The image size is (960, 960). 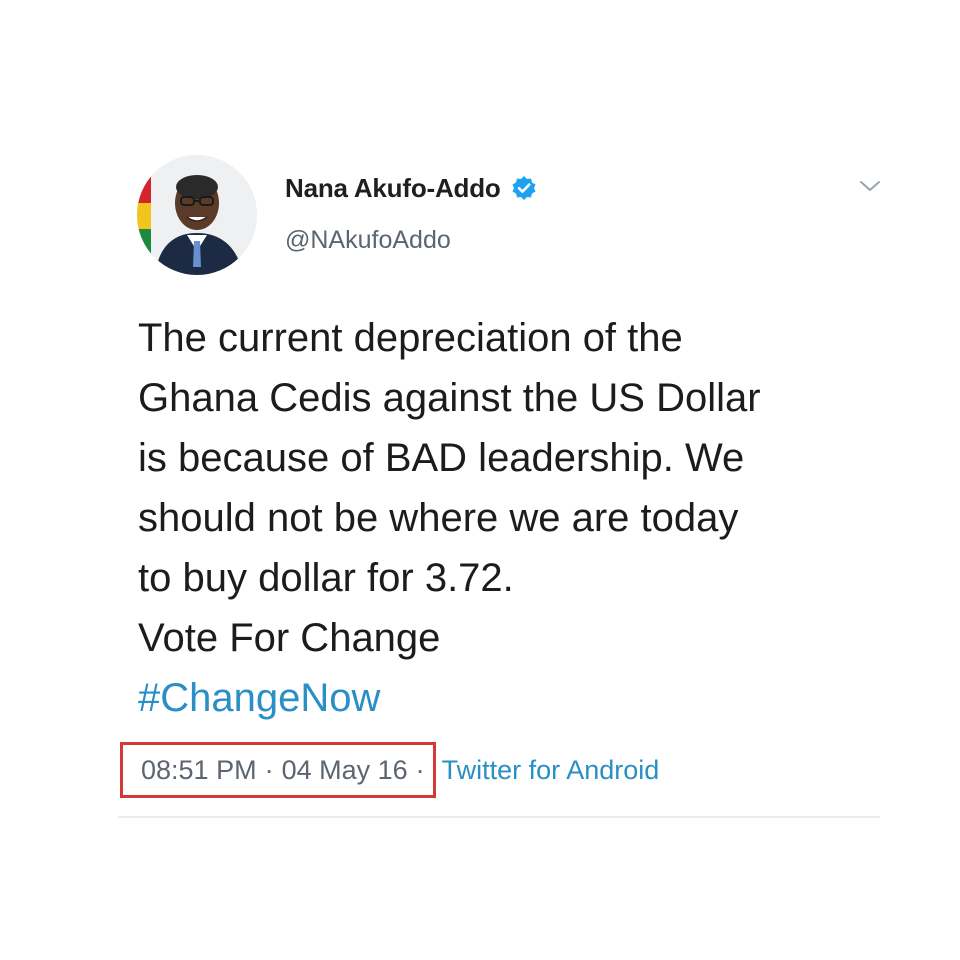 What do you see at coordinates (393, 188) in the screenshot?
I see `display-name: Nana Akufo-Addo` at bounding box center [393, 188].